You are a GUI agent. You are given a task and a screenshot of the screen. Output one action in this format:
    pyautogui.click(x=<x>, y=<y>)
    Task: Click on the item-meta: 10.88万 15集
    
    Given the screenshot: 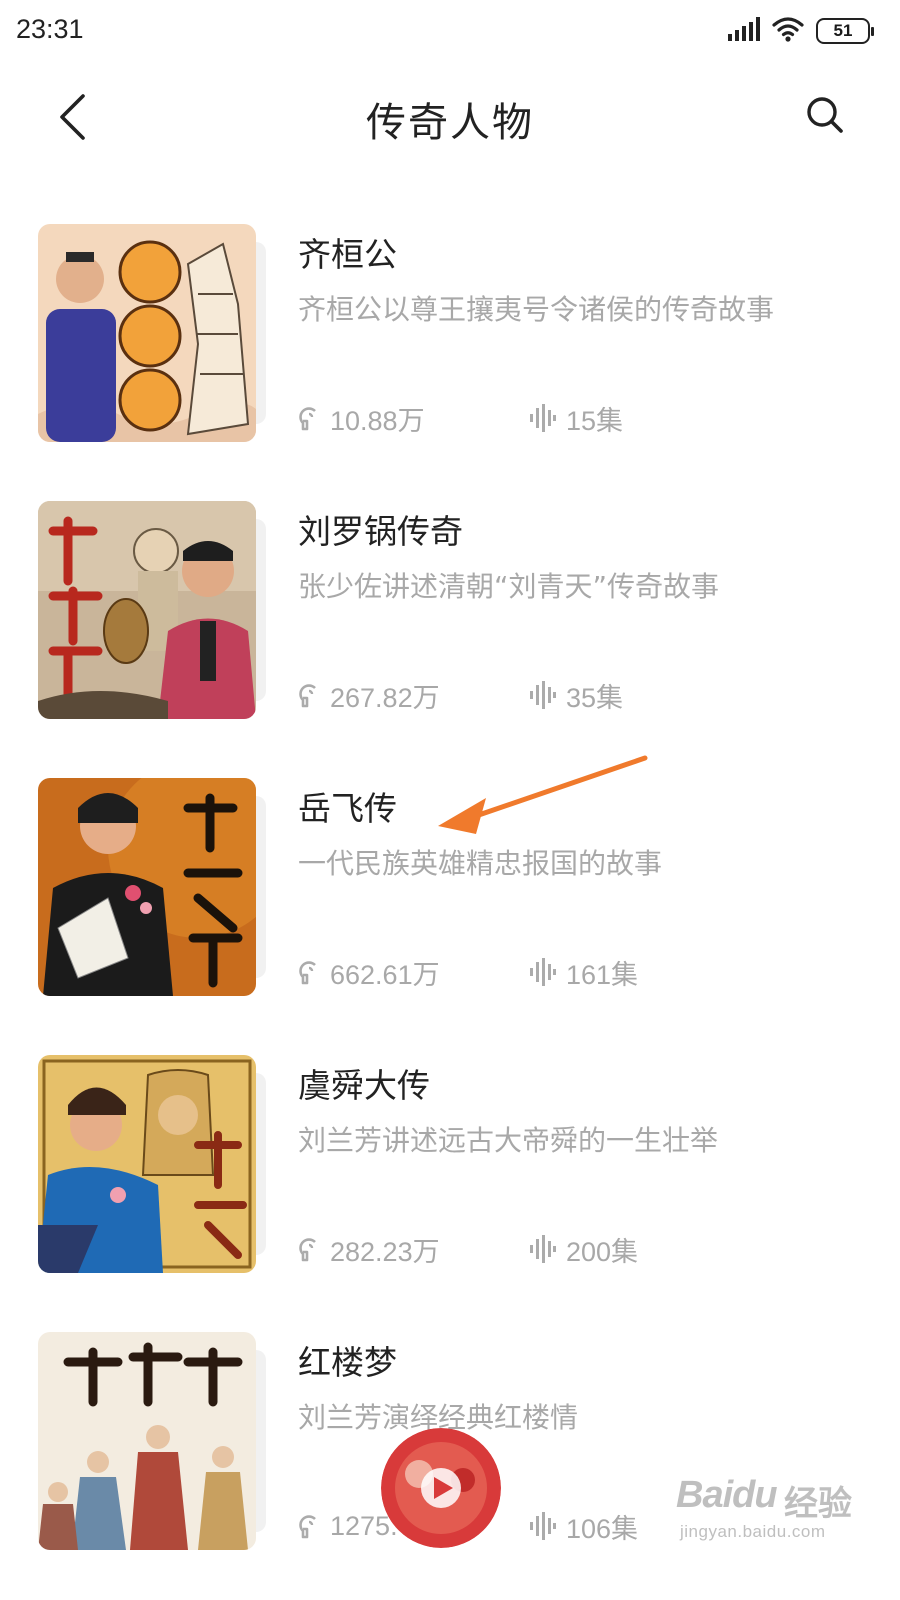 What is the action you would take?
    pyautogui.click(x=460, y=418)
    